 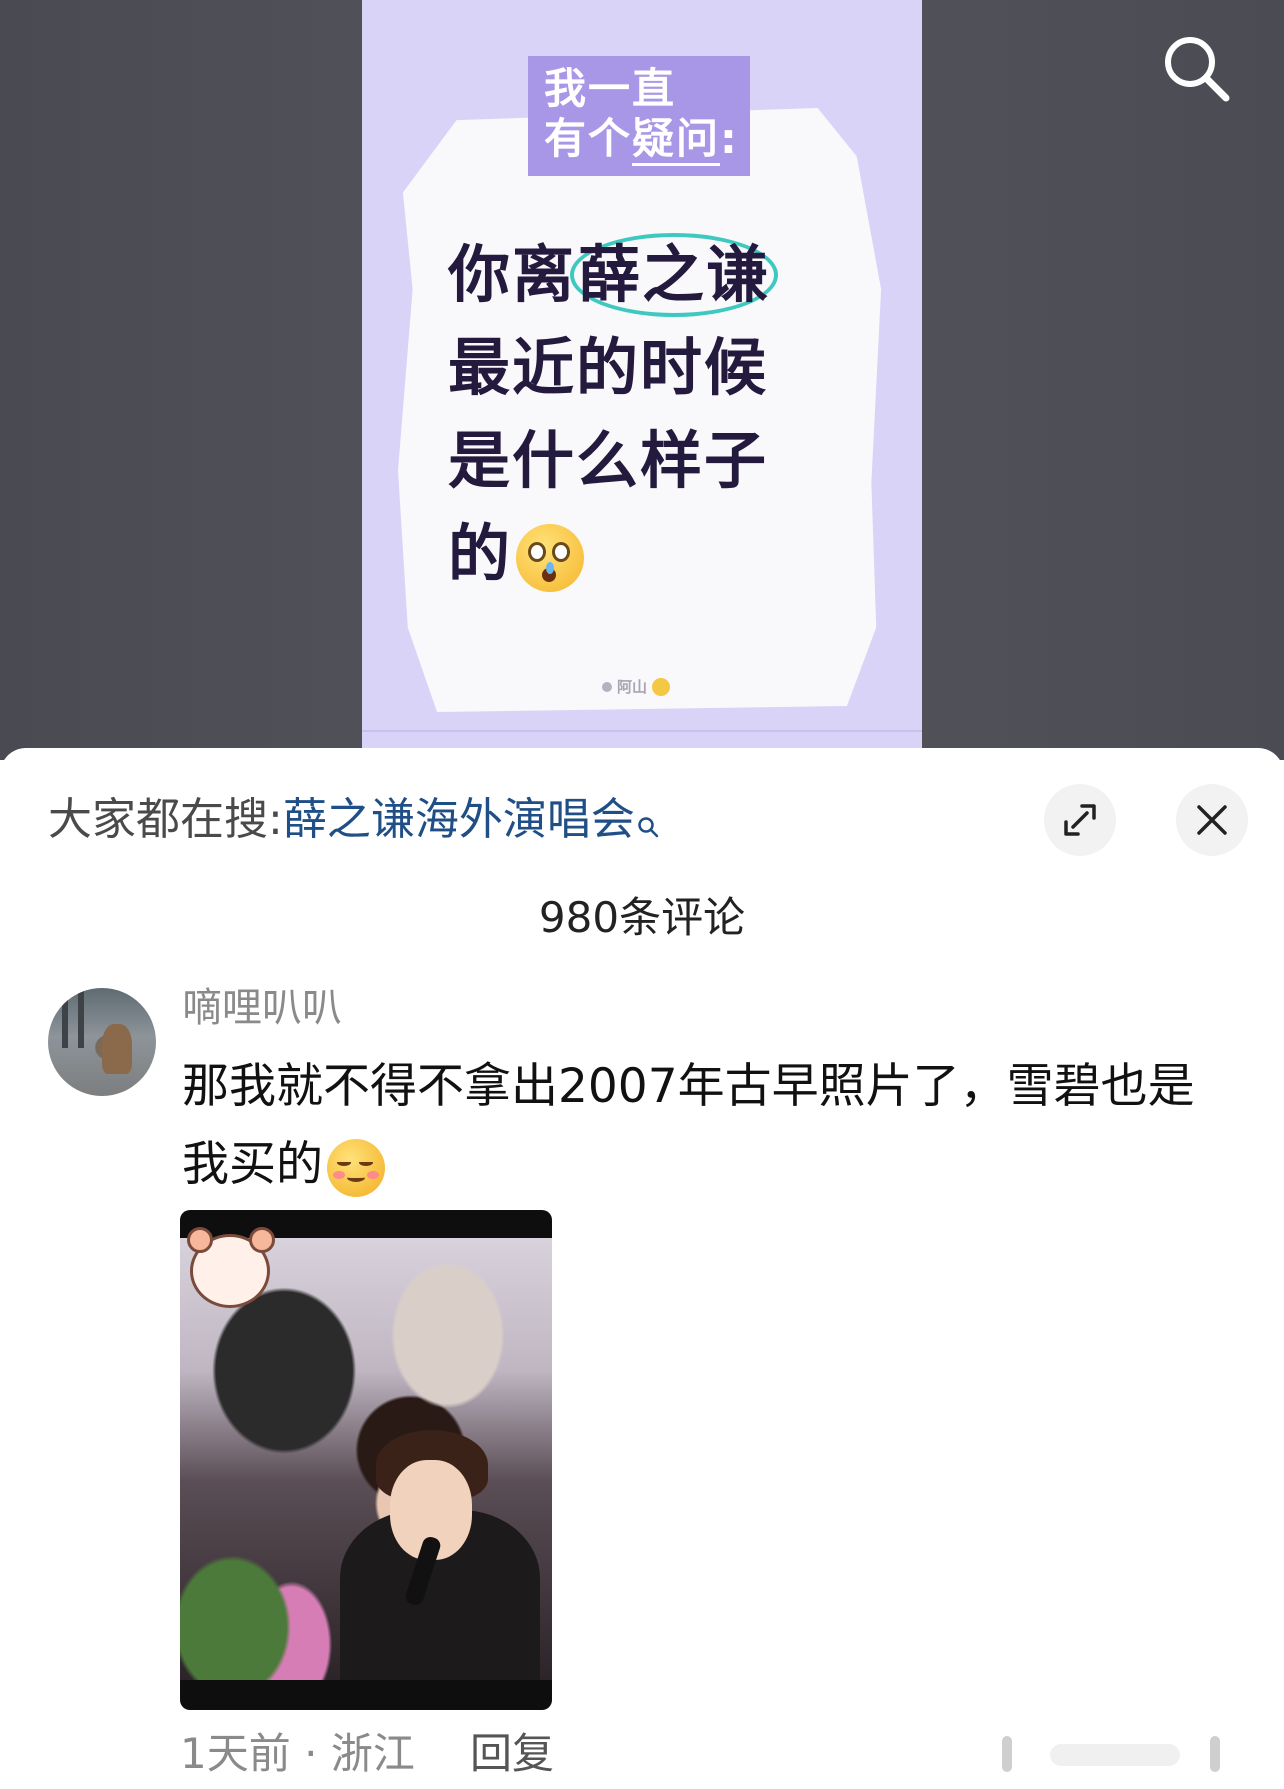 What do you see at coordinates (608, 367) in the screenshot?
I see `question-line-2: 最近的时候` at bounding box center [608, 367].